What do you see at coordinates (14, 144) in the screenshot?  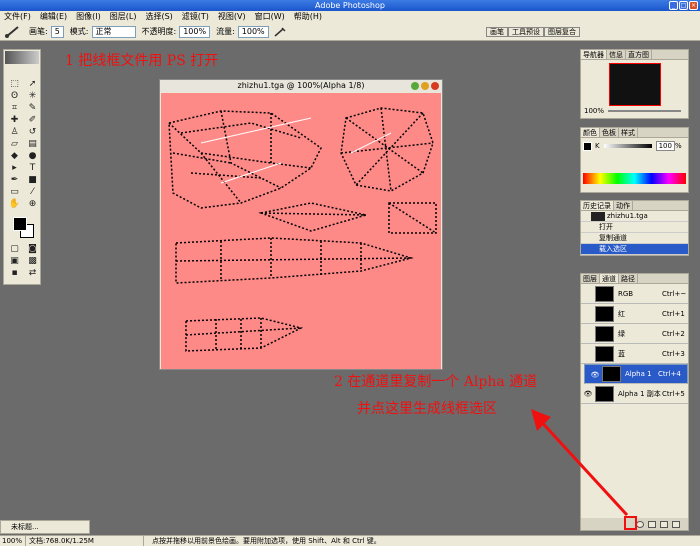 I see `eraser-tool-icon: ▱` at bounding box center [14, 144].